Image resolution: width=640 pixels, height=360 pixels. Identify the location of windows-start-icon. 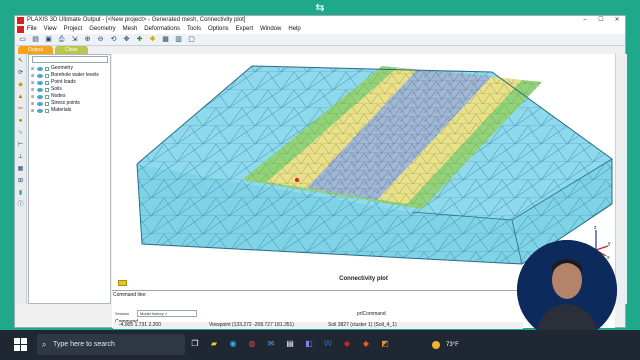
(20, 344).